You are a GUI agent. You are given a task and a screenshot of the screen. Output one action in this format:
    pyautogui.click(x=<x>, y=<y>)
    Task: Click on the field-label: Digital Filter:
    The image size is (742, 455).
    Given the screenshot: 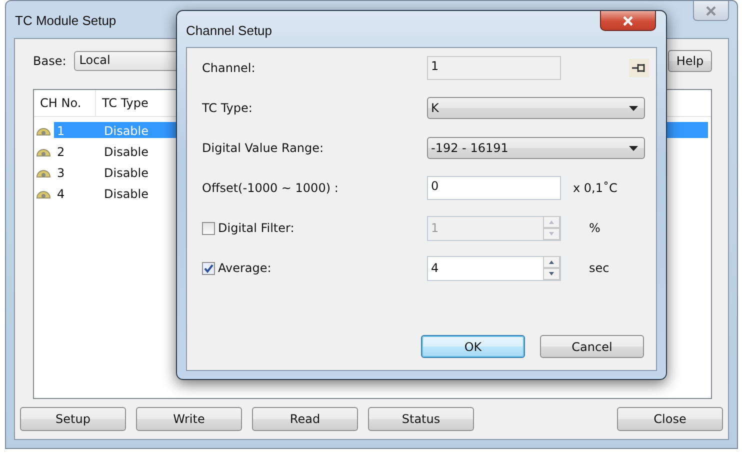 What is the action you would take?
    pyautogui.click(x=256, y=228)
    